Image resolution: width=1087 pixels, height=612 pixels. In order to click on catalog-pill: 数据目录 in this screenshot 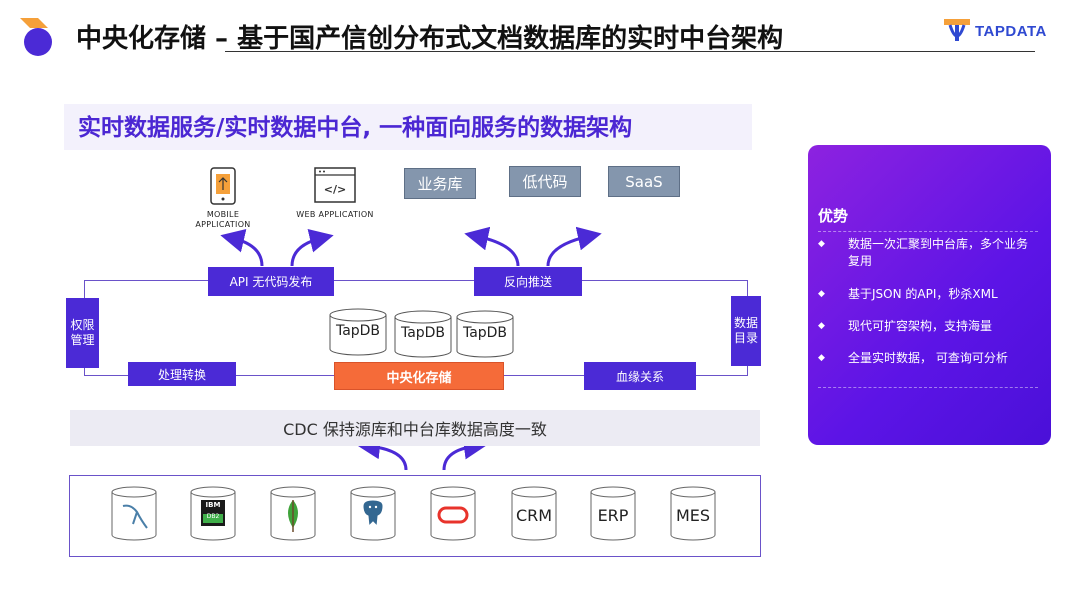, I will do `click(746, 331)`.